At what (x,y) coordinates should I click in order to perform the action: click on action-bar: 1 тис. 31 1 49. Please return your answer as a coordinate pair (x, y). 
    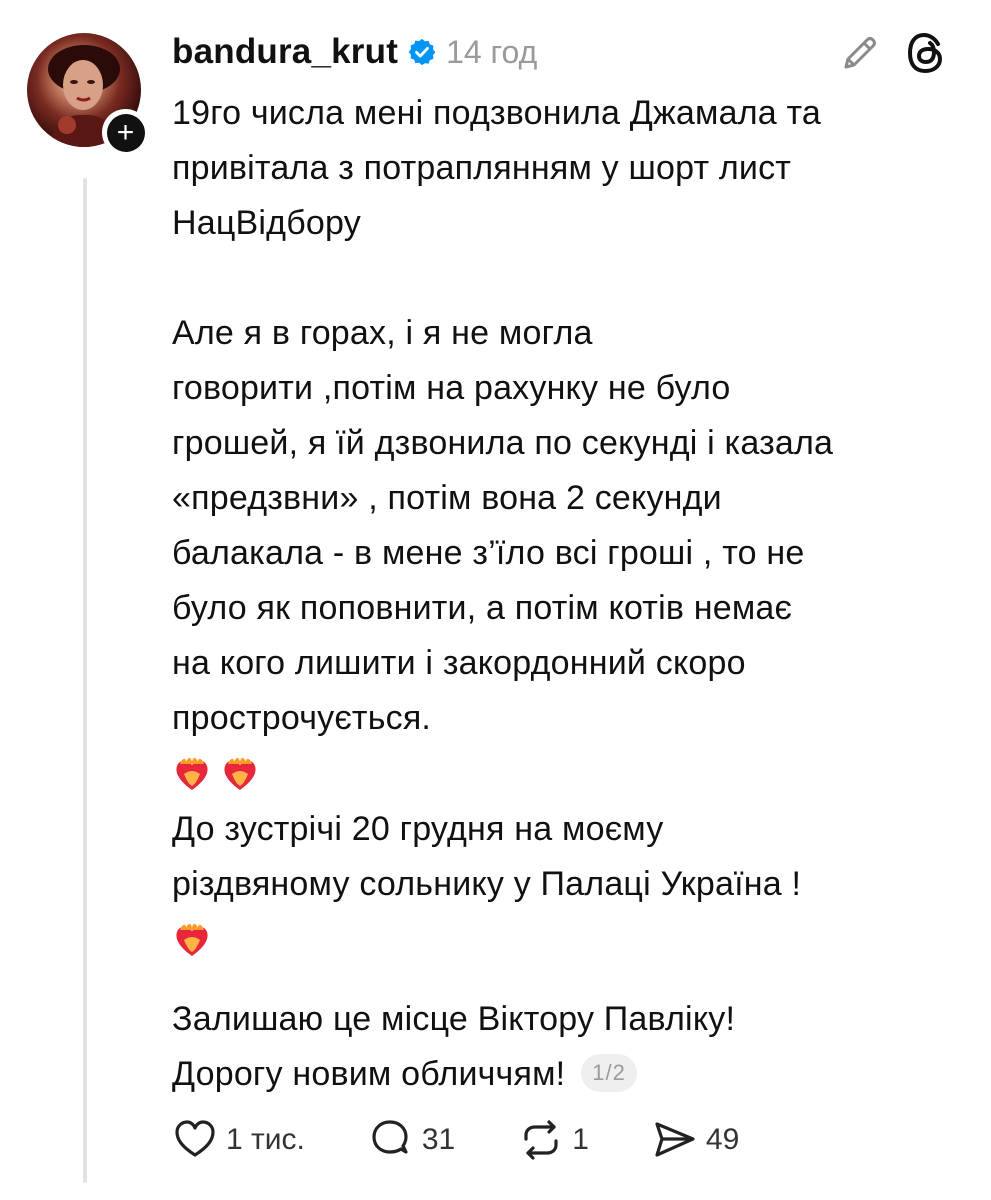
    Looking at the image, I should click on (455, 1140).